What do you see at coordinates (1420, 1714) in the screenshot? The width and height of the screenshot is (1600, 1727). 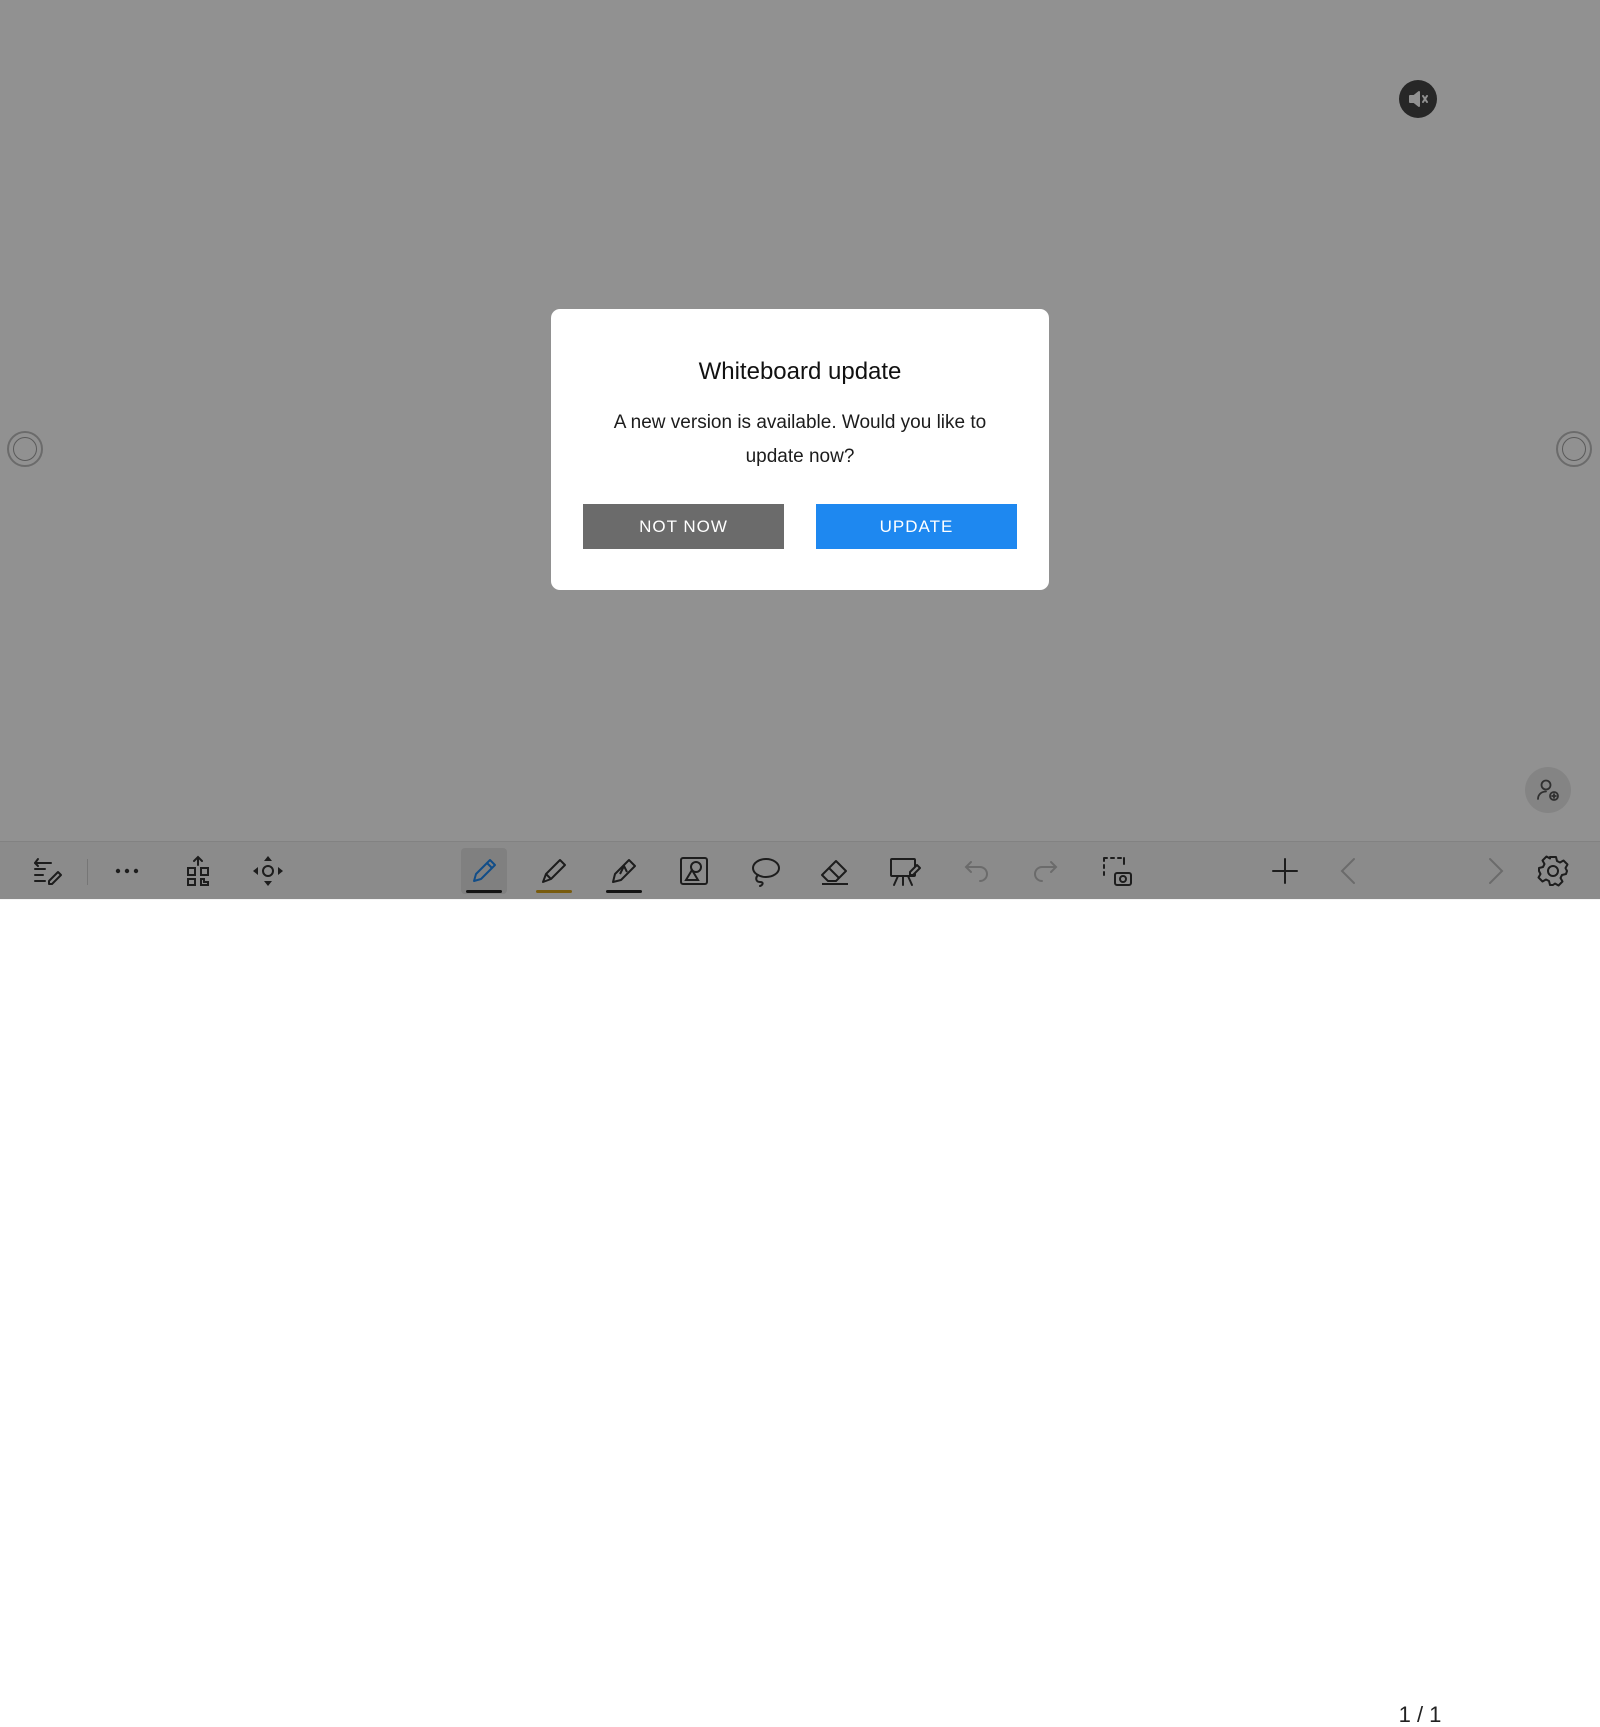 I see `page-indicator: 1 / 1` at bounding box center [1420, 1714].